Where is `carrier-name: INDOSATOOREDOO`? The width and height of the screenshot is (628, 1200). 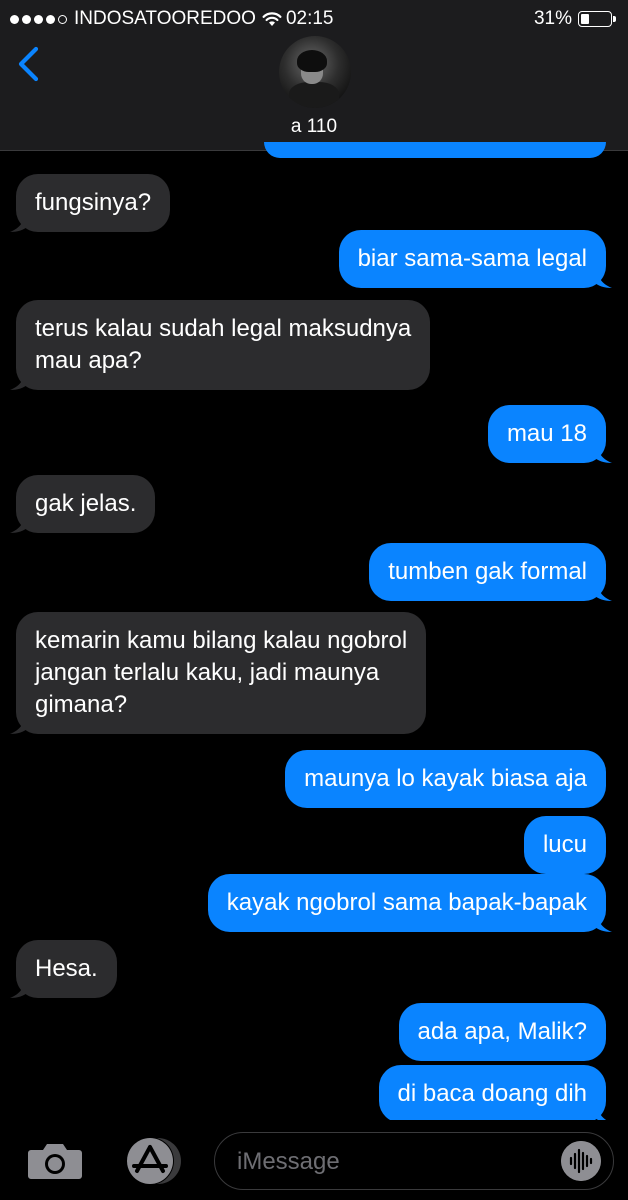
carrier-name: INDOSATOOREDOO is located at coordinates (165, 18).